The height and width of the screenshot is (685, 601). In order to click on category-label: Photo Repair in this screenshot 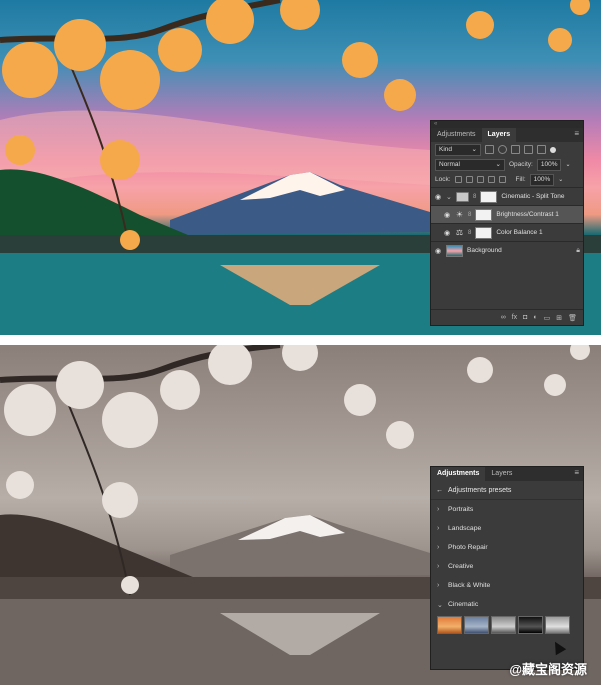, I will do `click(468, 547)`.